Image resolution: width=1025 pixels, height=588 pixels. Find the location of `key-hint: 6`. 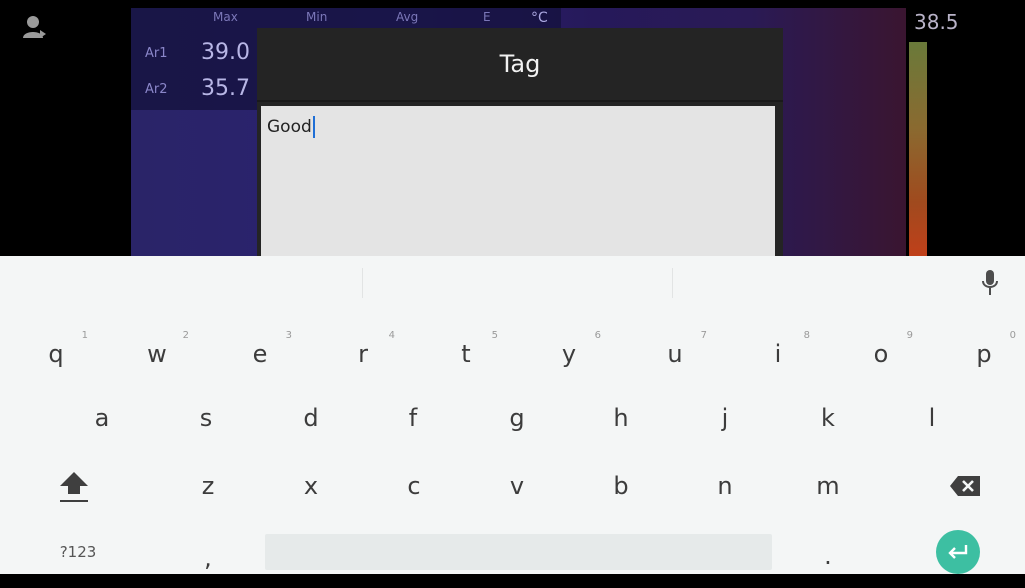

key-hint: 6 is located at coordinates (597, 335).